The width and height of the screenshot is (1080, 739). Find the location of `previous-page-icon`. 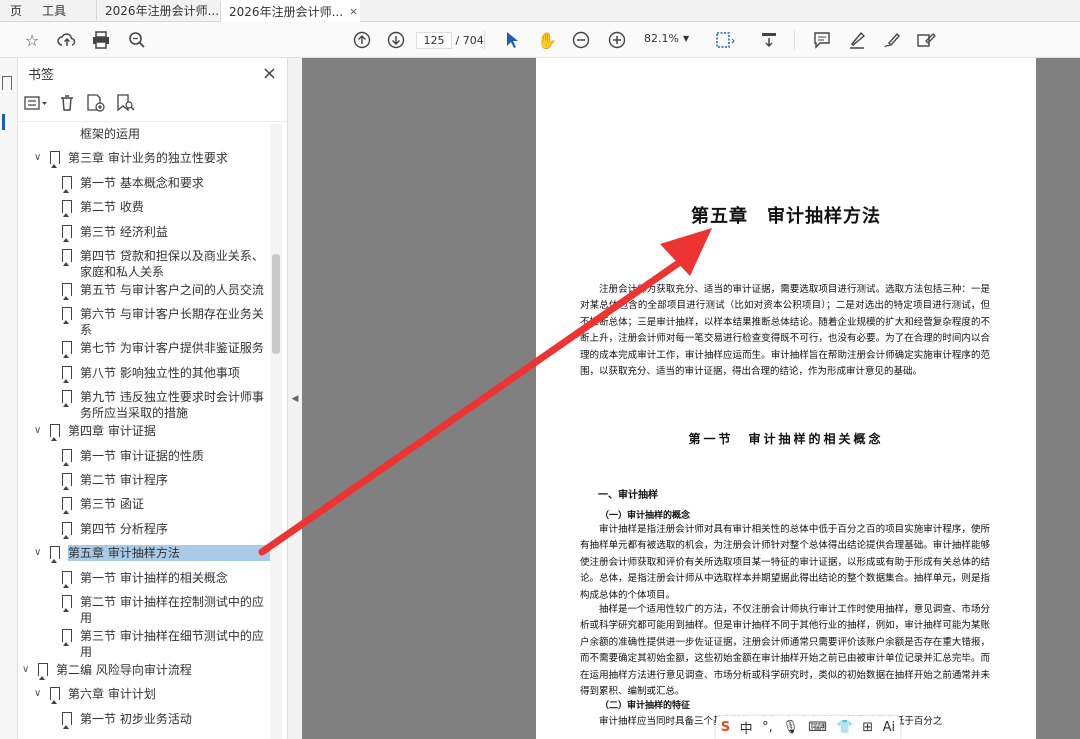

previous-page-icon is located at coordinates (362, 40).